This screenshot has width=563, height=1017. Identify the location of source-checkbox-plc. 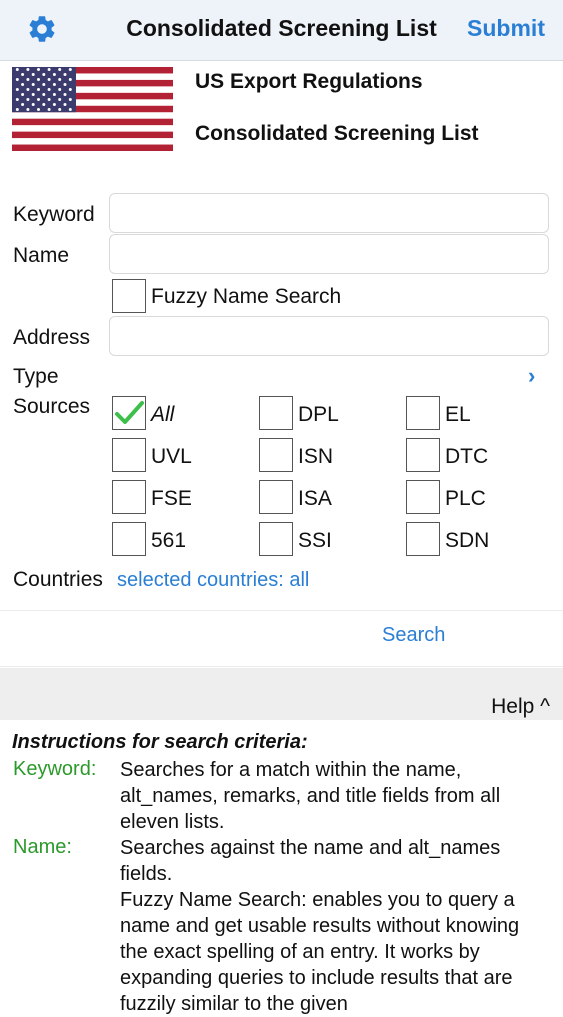
(423, 497).